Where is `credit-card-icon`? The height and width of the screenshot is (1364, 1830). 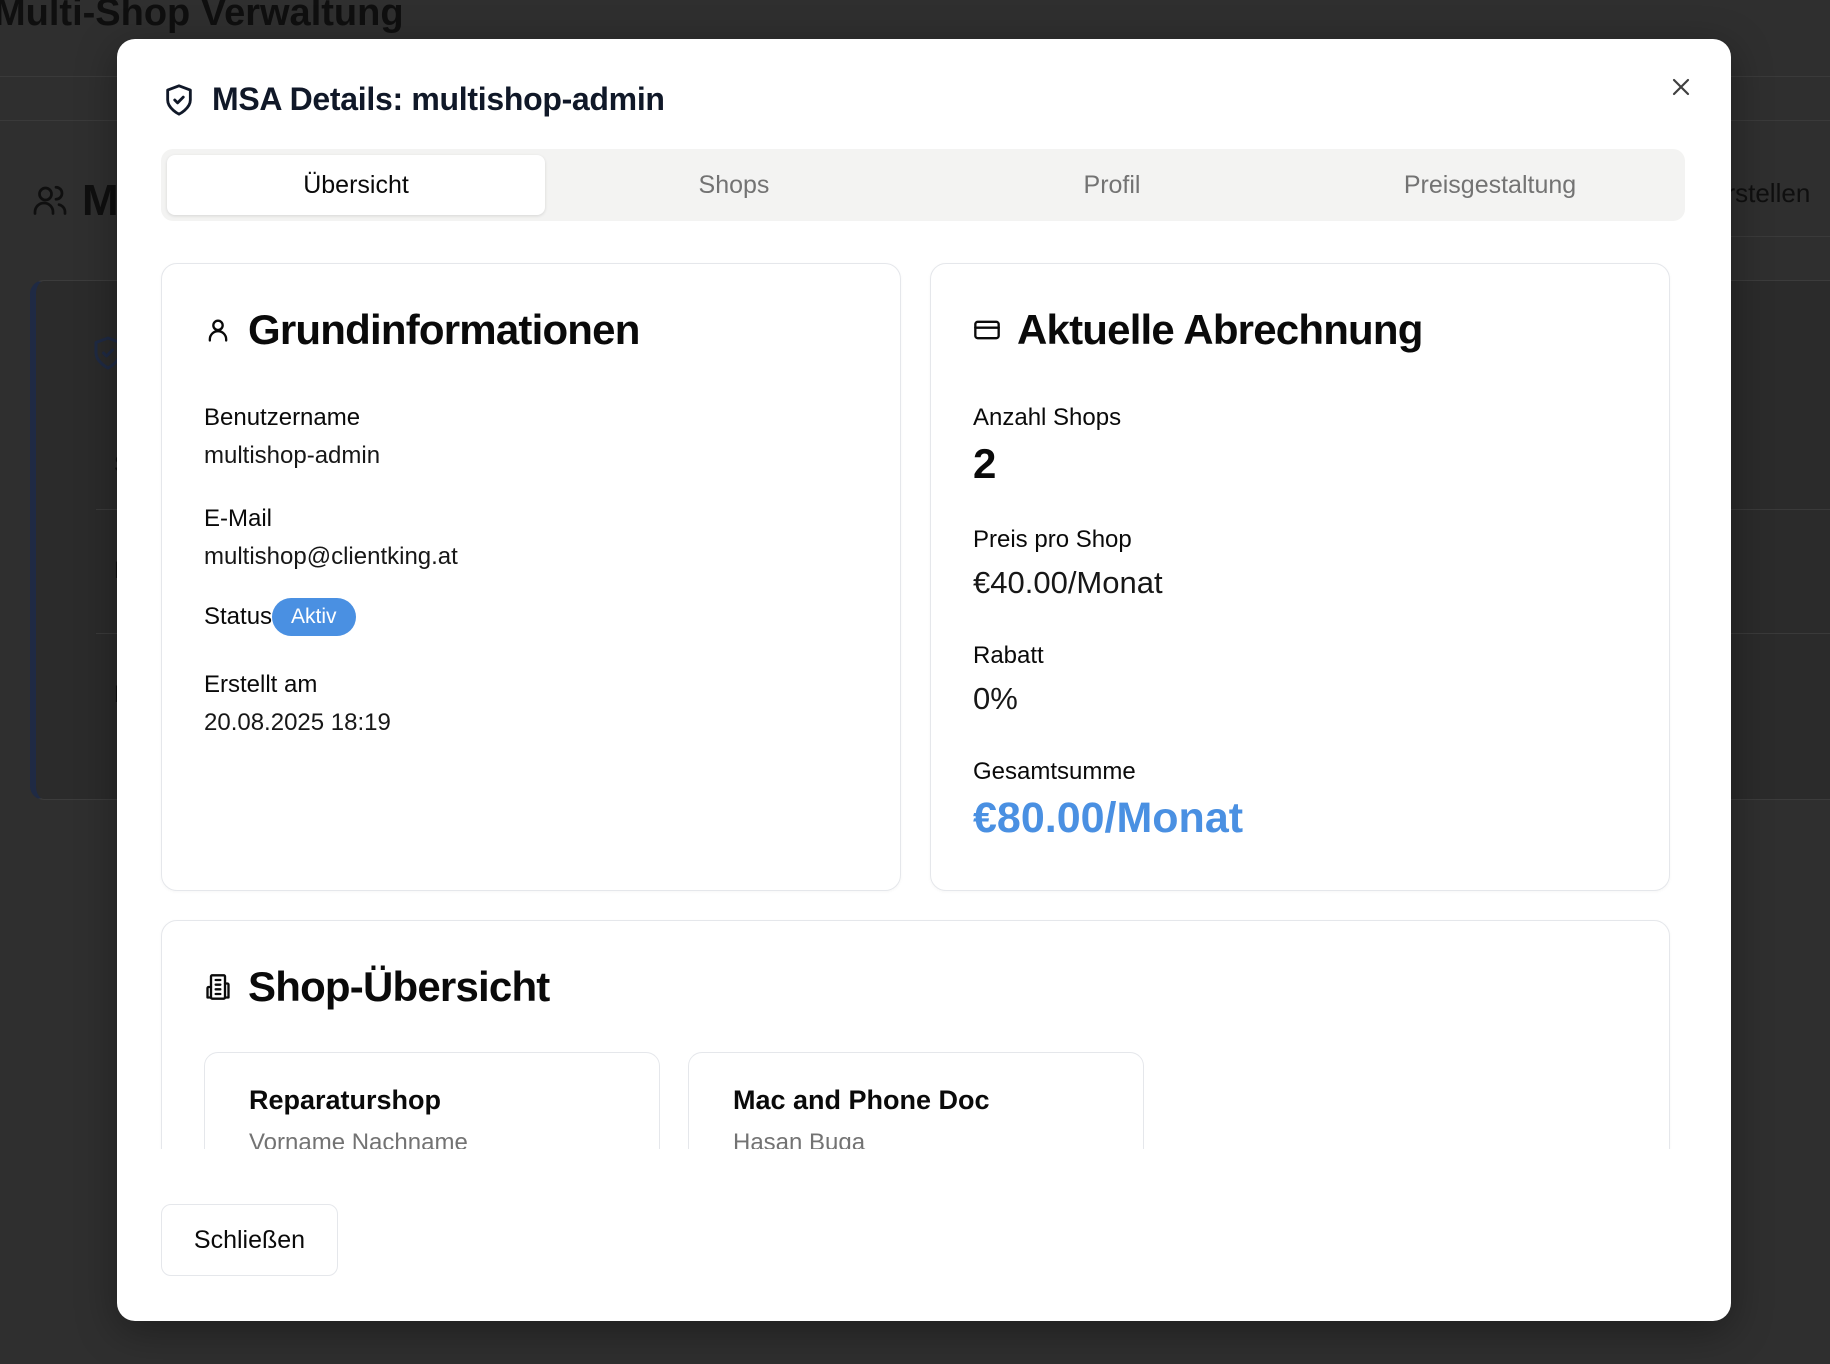
credit-card-icon is located at coordinates (987, 330).